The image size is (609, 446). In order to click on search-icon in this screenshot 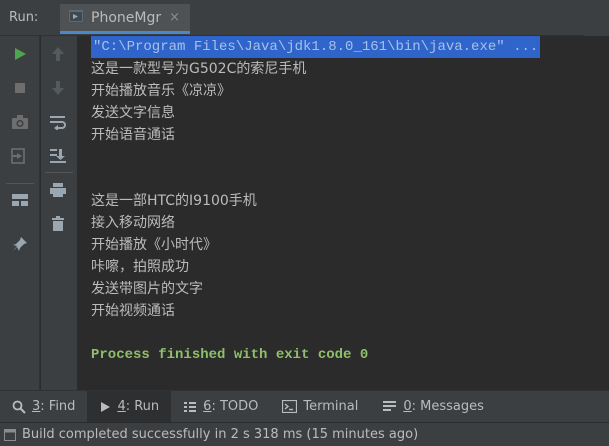, I will do `click(19, 407)`.